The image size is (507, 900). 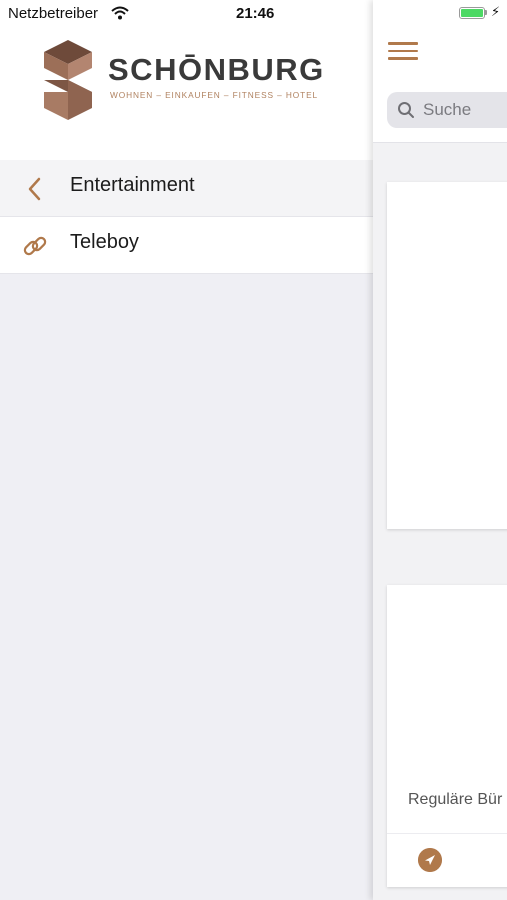 I want to click on link-icon, so click(x=35, y=246).